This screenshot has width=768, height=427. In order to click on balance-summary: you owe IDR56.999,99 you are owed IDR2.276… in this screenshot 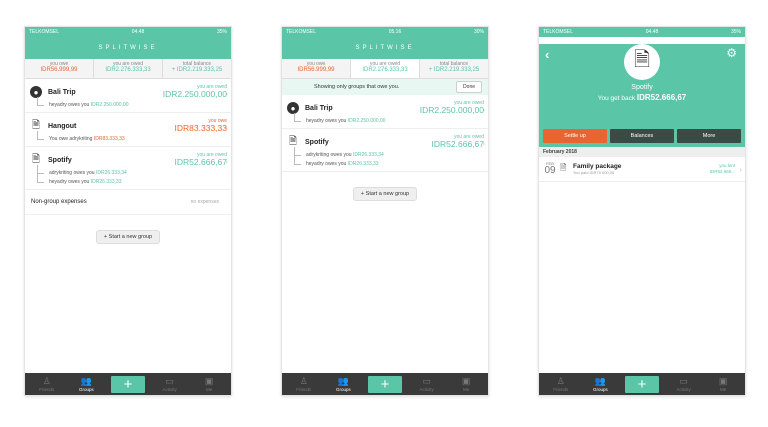, I will do `click(128, 69)`.